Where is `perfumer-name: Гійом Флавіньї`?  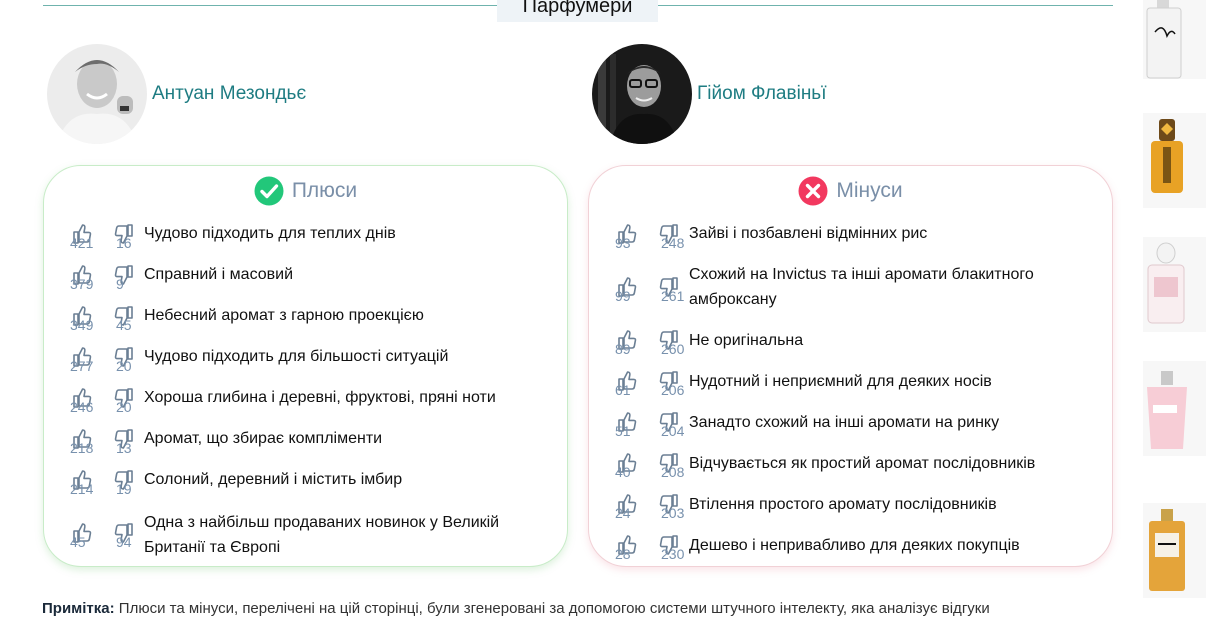 perfumer-name: Гійом Флавіньї is located at coordinates (761, 94).